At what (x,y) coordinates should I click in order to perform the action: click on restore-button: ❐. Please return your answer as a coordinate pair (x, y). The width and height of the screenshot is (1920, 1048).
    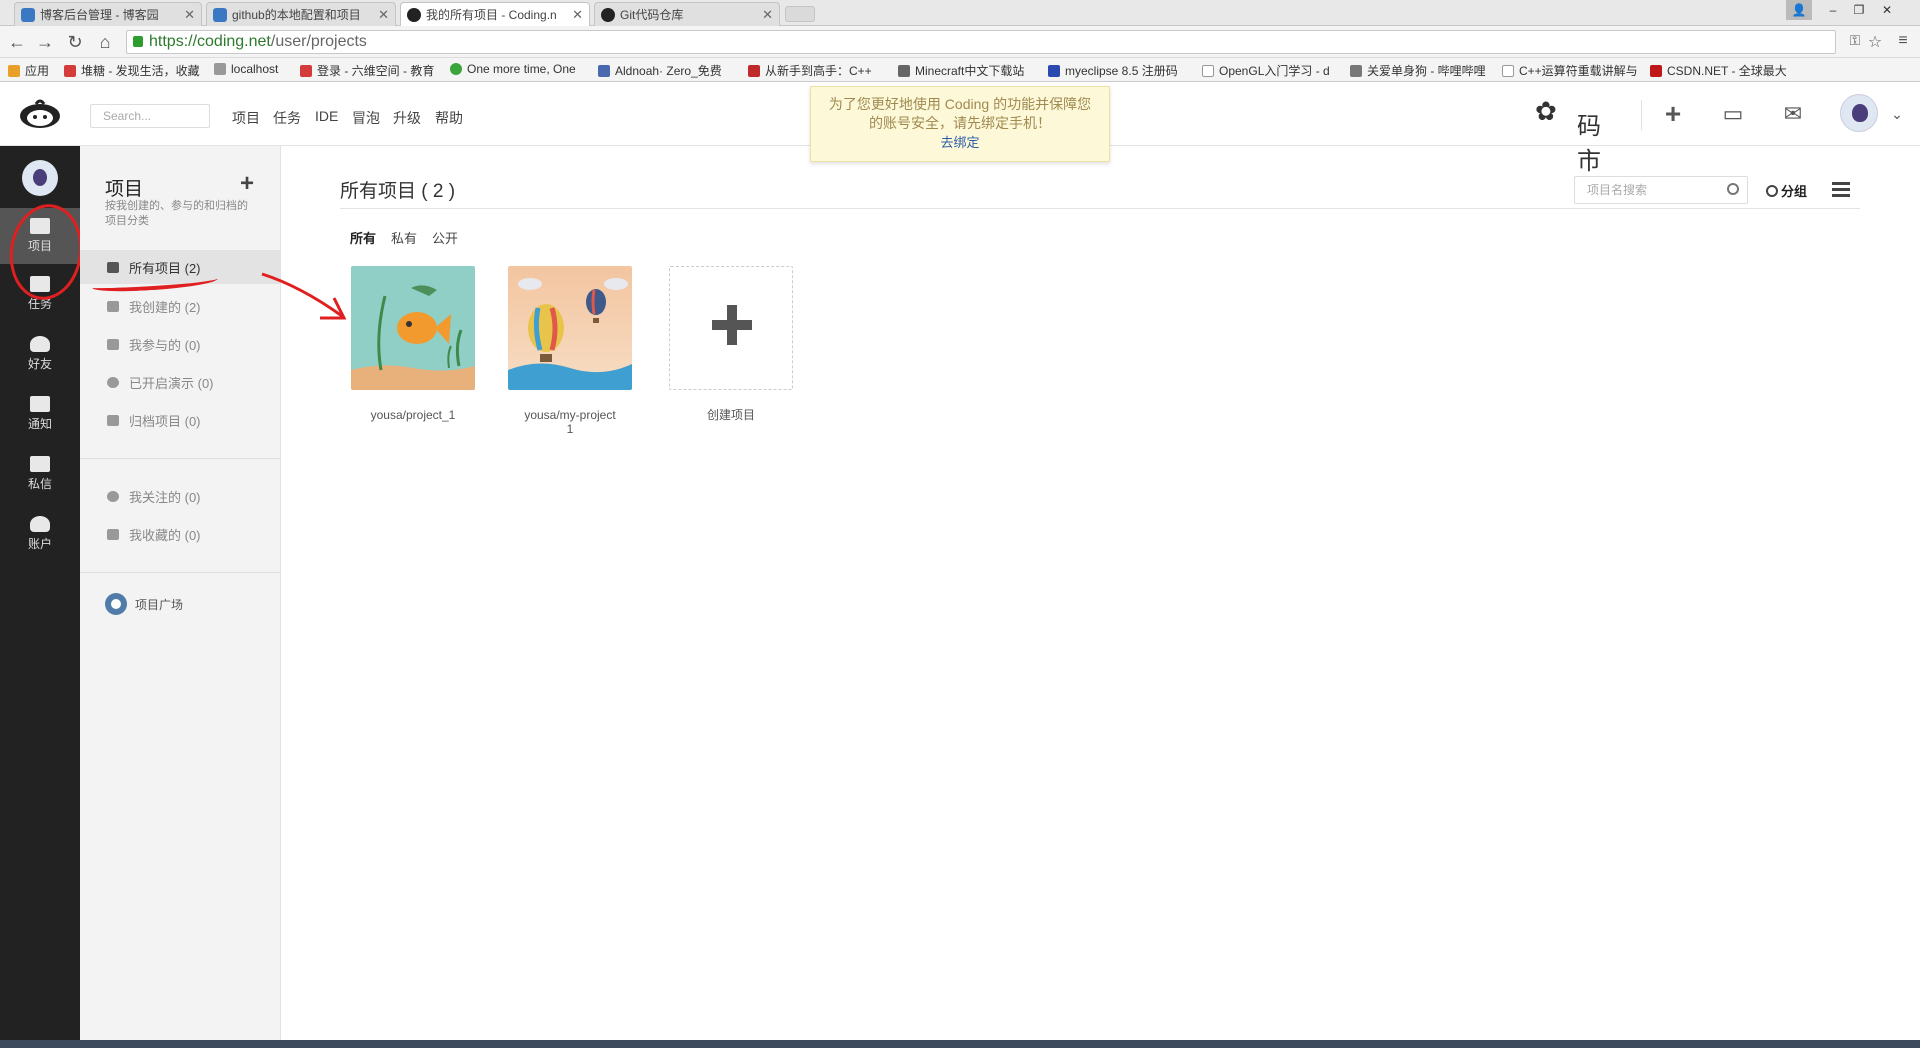
    Looking at the image, I should click on (1859, 10).